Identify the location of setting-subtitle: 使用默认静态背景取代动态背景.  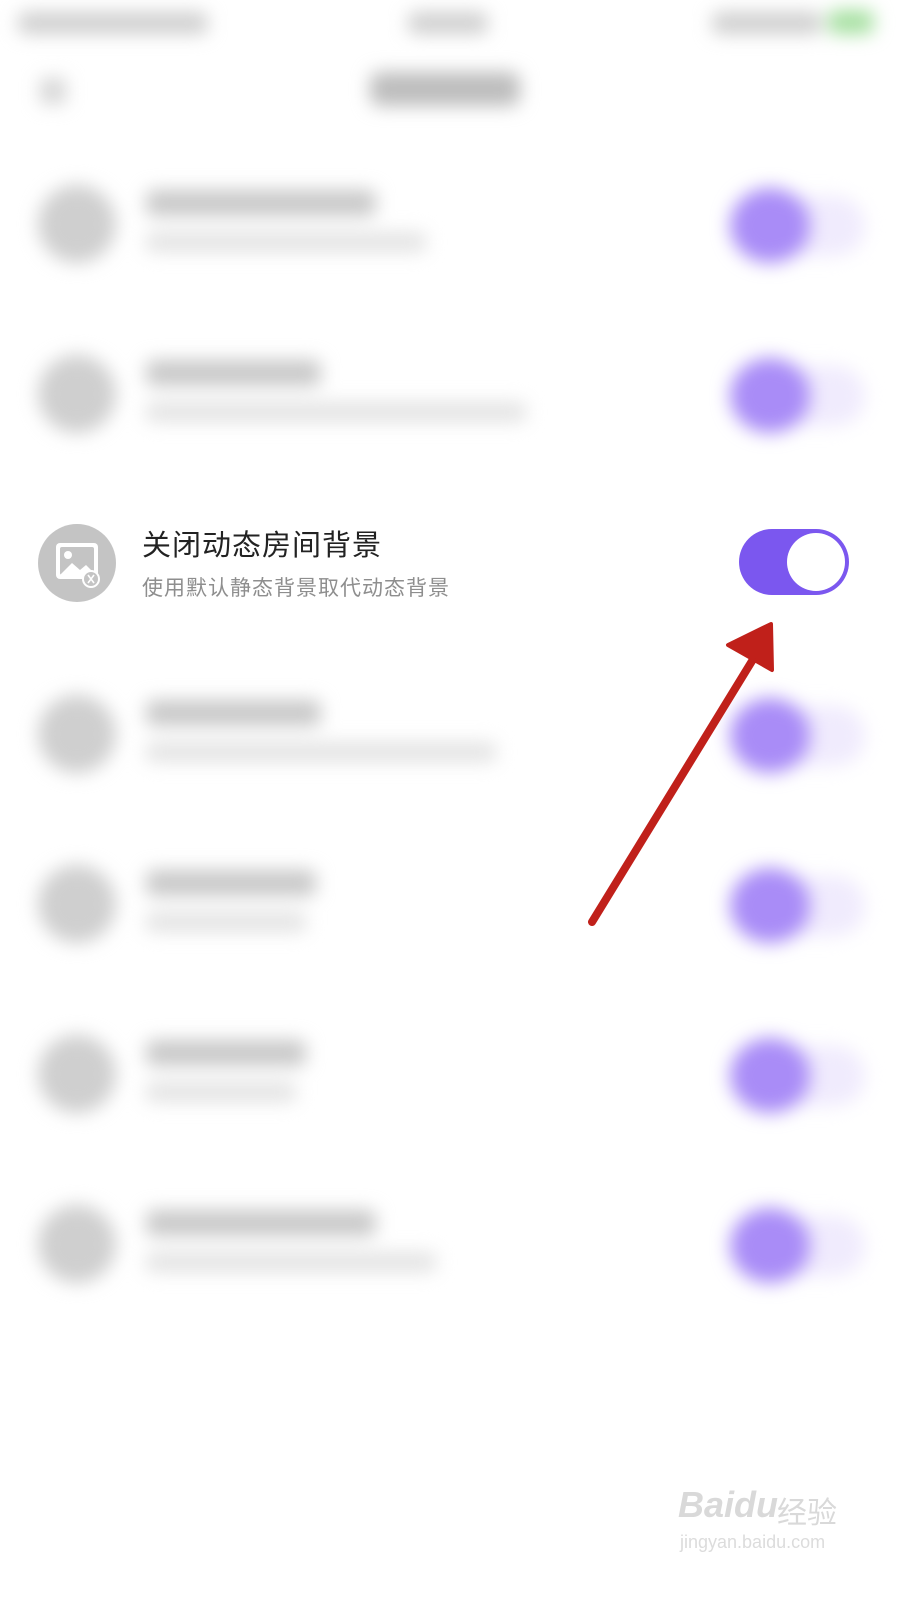
(296, 588).